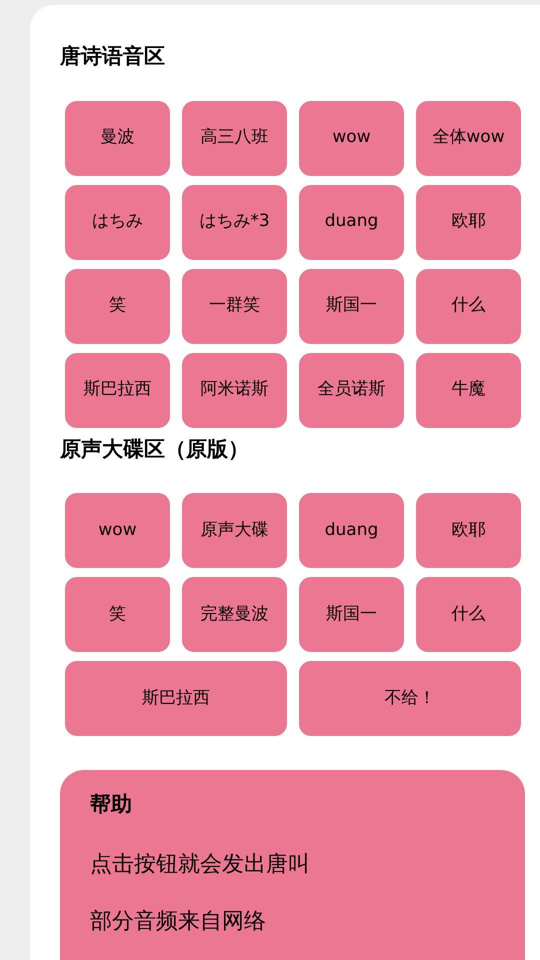 The width and height of the screenshot is (540, 960). Describe the element at coordinates (234, 530) in the screenshot. I see `sound-button: 原声大碟` at that location.